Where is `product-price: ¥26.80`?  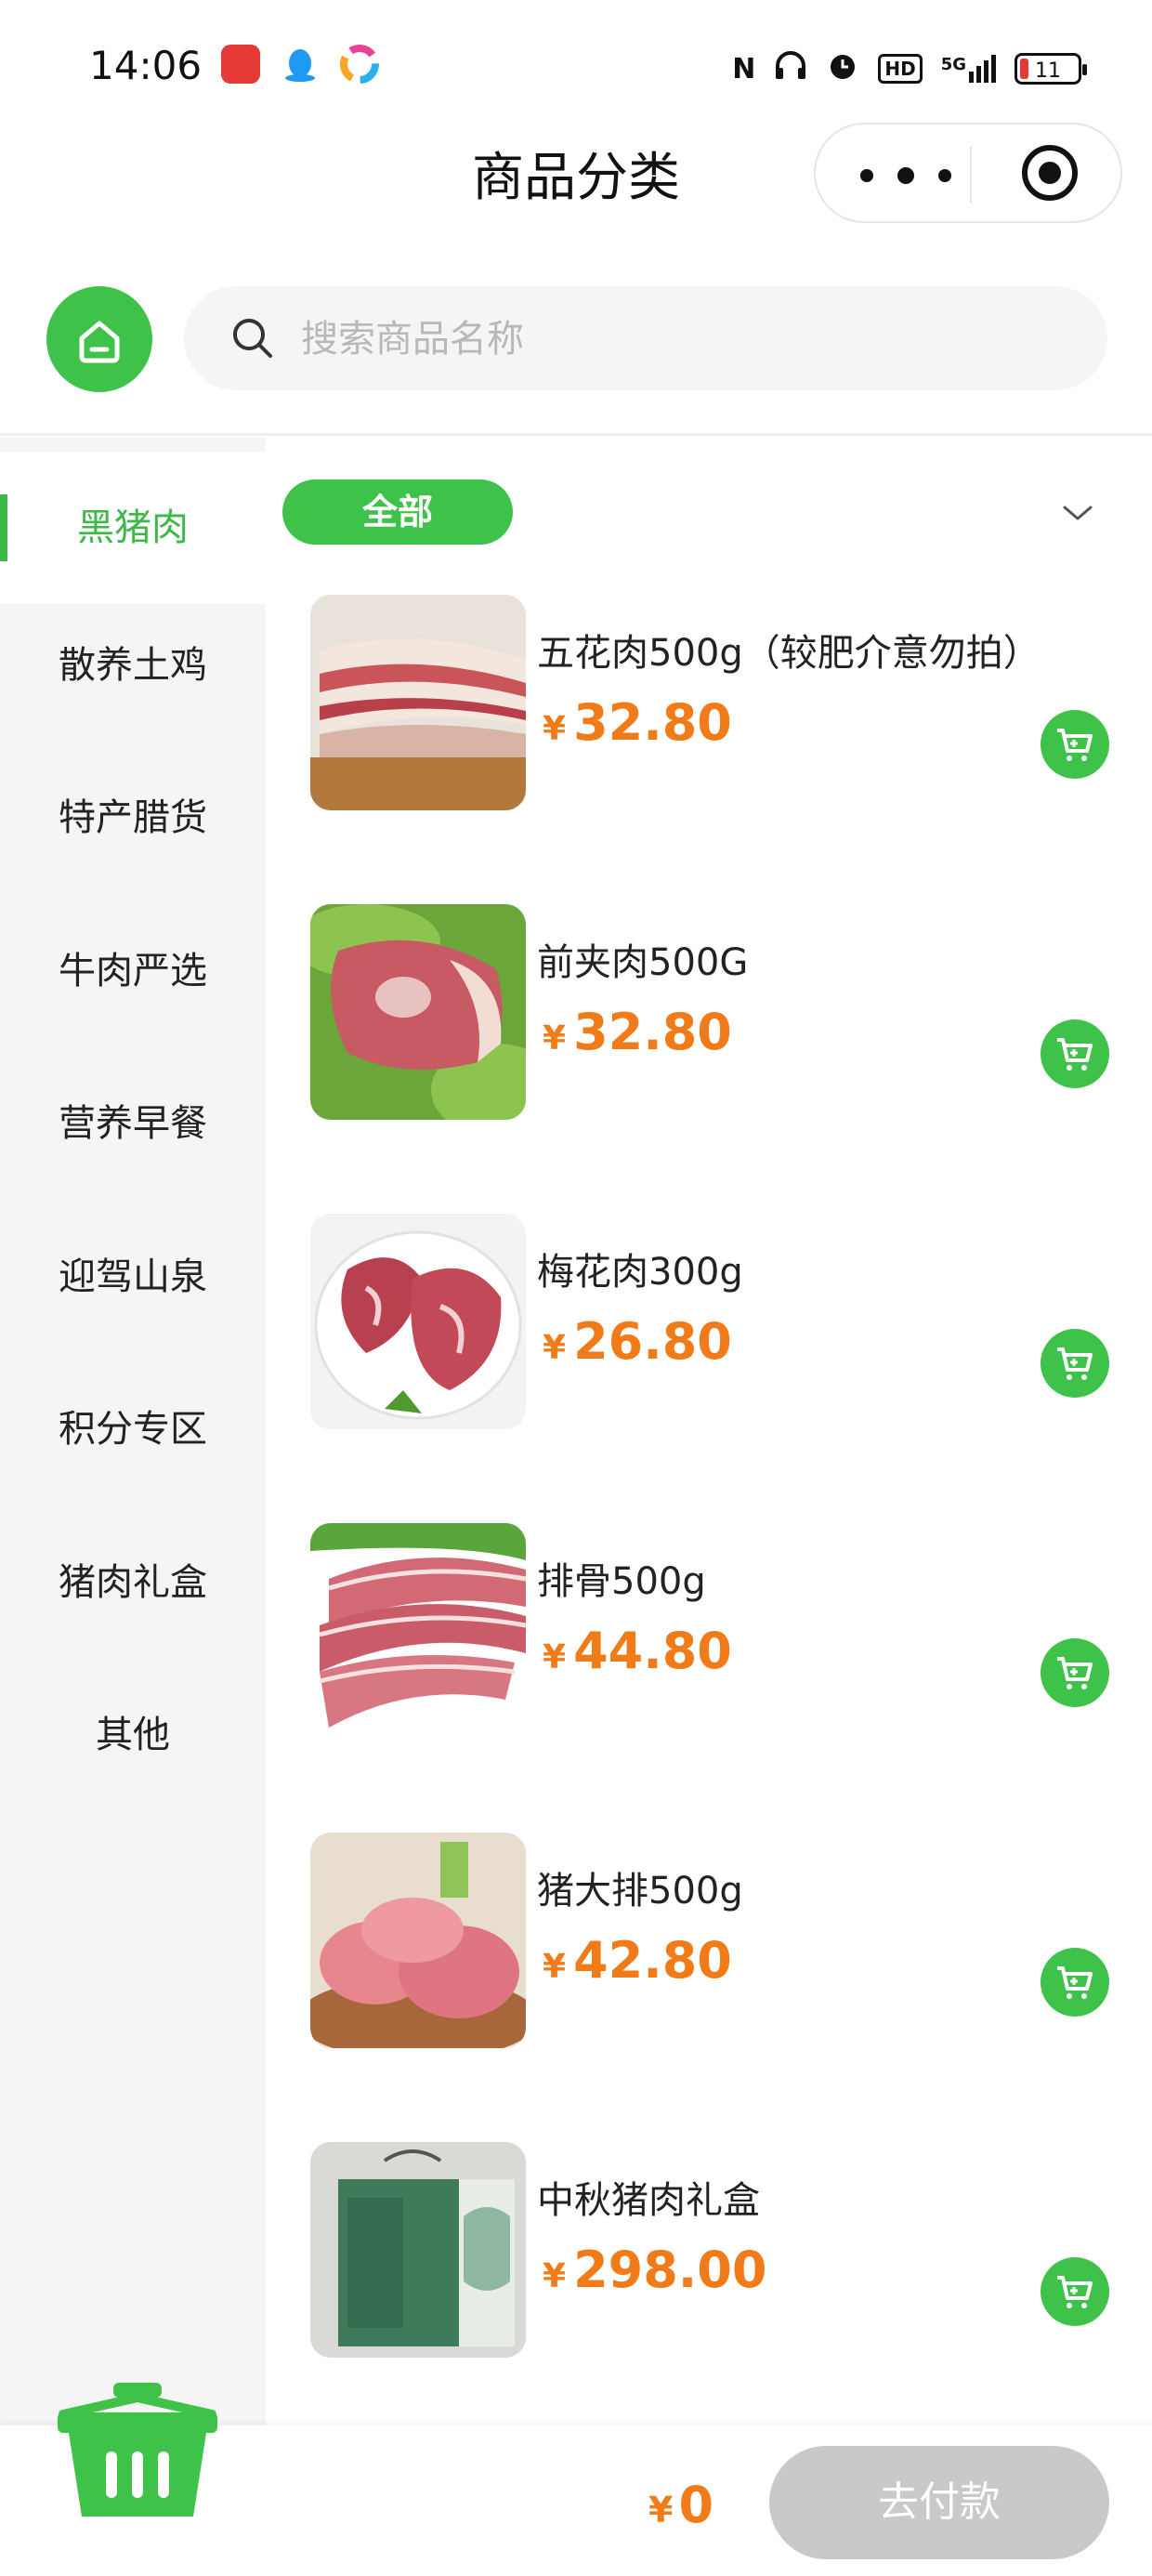 product-price: ¥26.80 is located at coordinates (637, 1341).